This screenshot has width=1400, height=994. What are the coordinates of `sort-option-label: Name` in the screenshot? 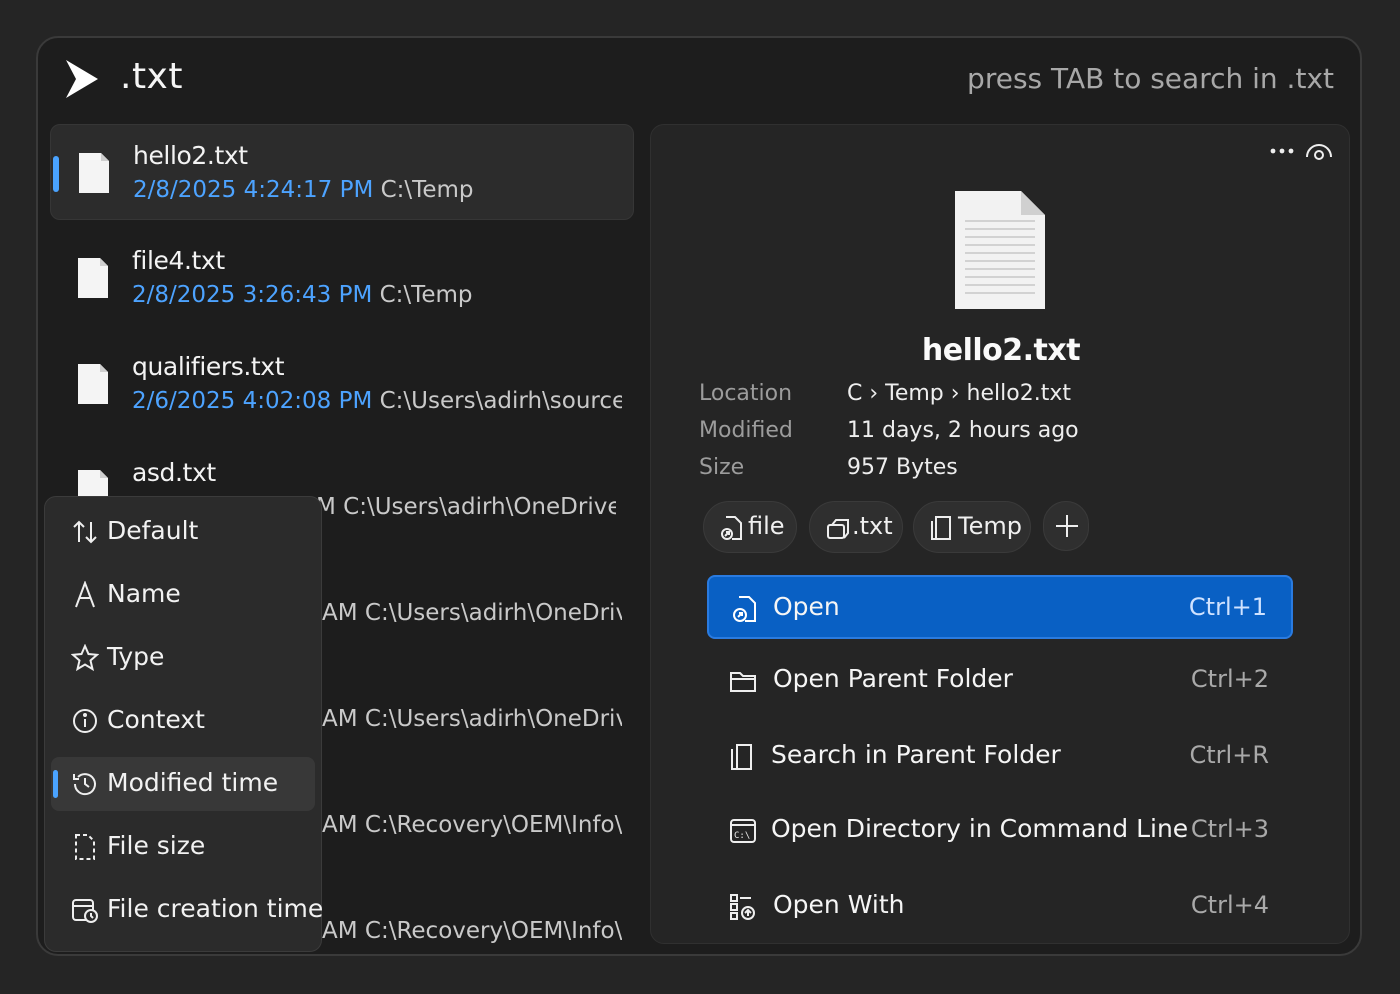 It's located at (144, 593).